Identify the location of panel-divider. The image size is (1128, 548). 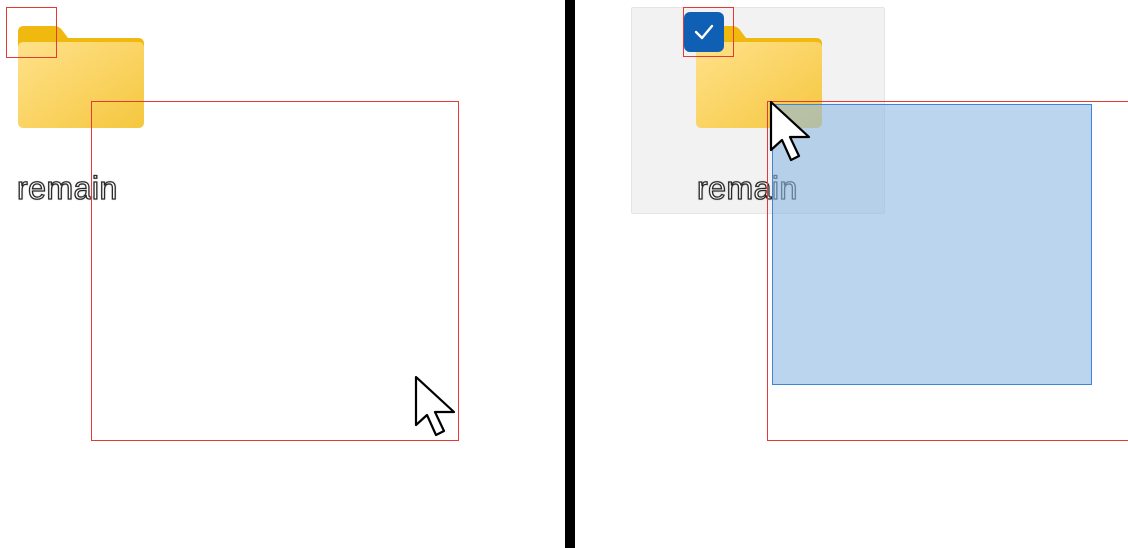
(570, 274).